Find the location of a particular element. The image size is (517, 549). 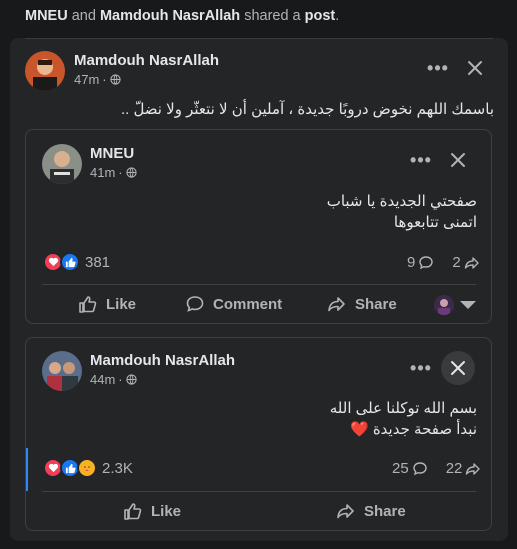

second-shares-count: 22 is located at coordinates (464, 468).